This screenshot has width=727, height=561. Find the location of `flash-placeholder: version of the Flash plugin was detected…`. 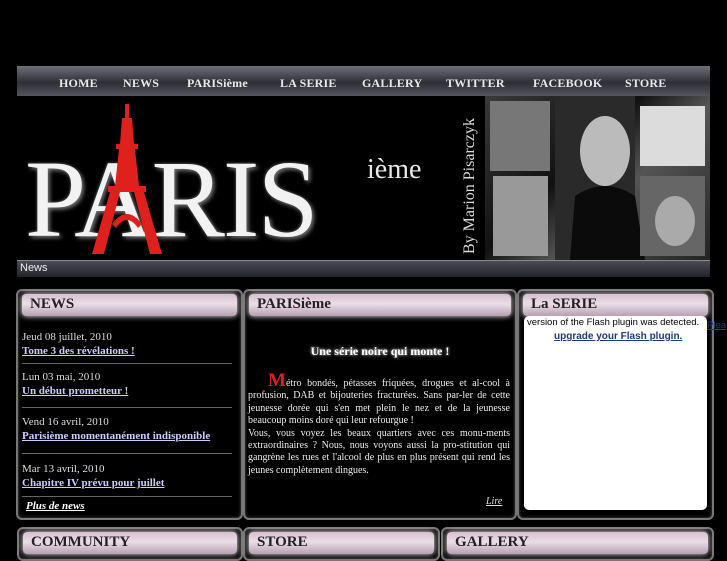

flash-placeholder: version of the Flash plugin was detected… is located at coordinates (615, 413).